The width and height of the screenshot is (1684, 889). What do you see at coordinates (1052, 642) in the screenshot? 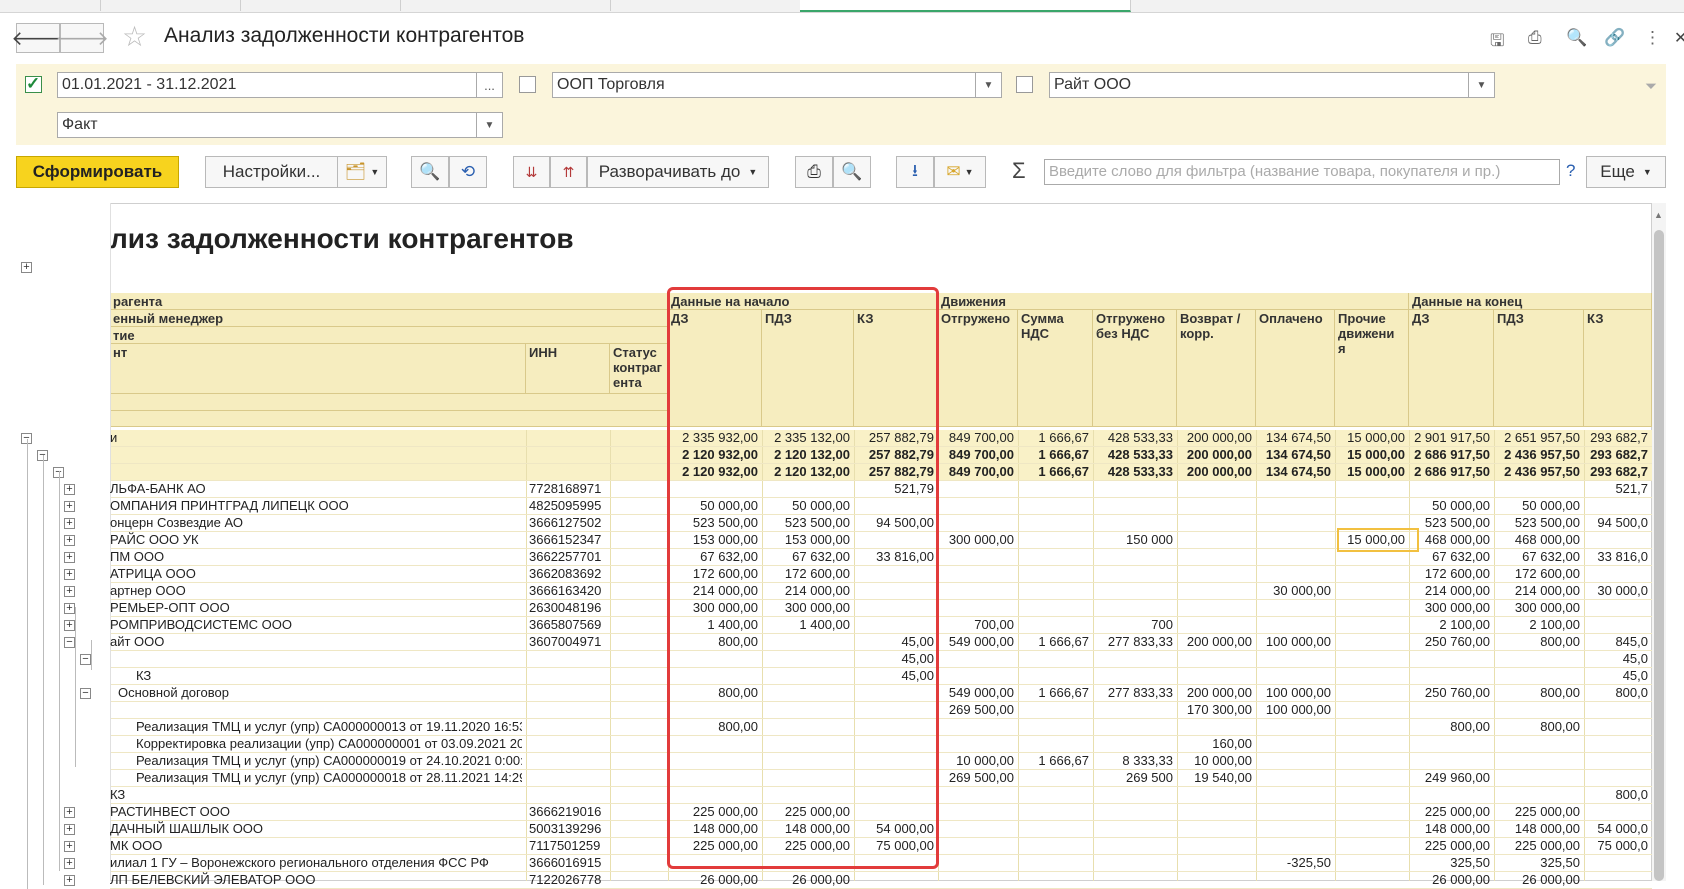
I see `row-value: 1 666,67` at bounding box center [1052, 642].